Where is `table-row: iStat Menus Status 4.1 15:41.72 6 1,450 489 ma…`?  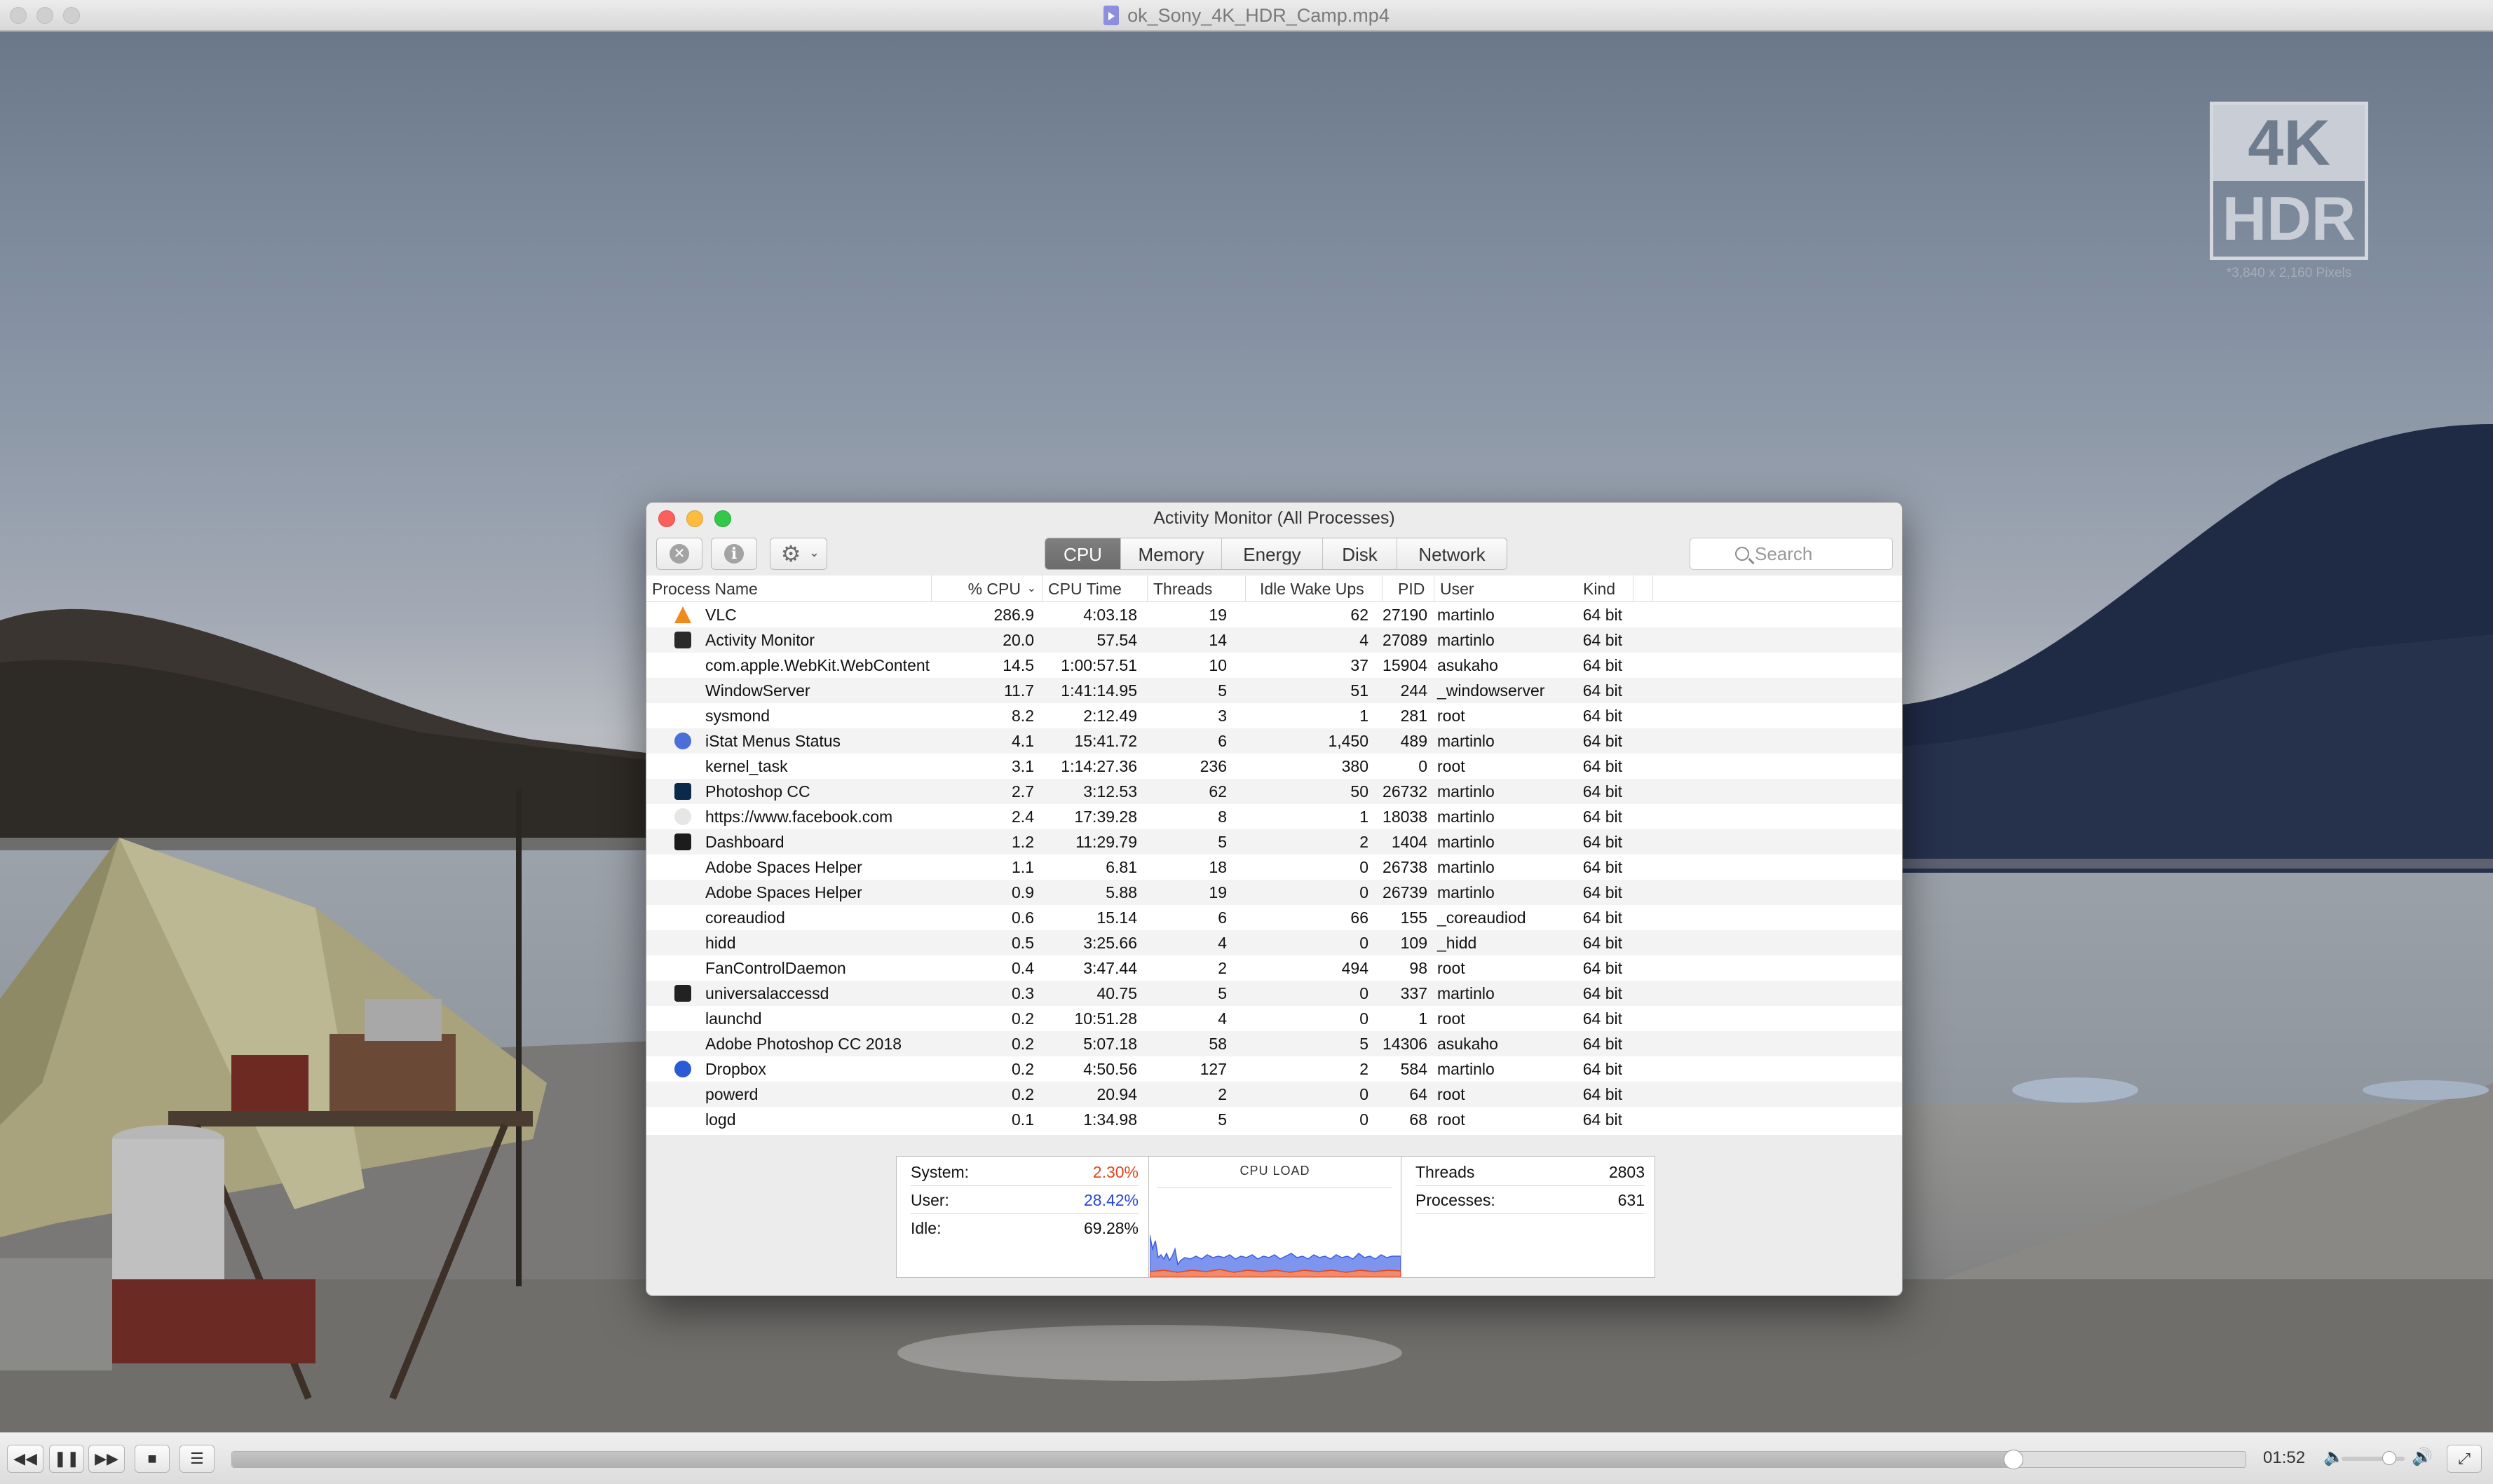 table-row: iStat Menus Status 4.1 15:41.72 6 1,450 489 ma… is located at coordinates (1274, 741).